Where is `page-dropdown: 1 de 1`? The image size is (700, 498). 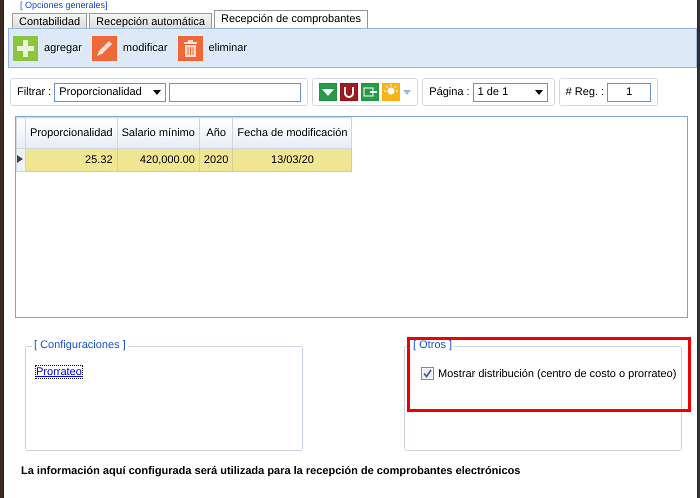
page-dropdown: 1 de 1 is located at coordinates (510, 92).